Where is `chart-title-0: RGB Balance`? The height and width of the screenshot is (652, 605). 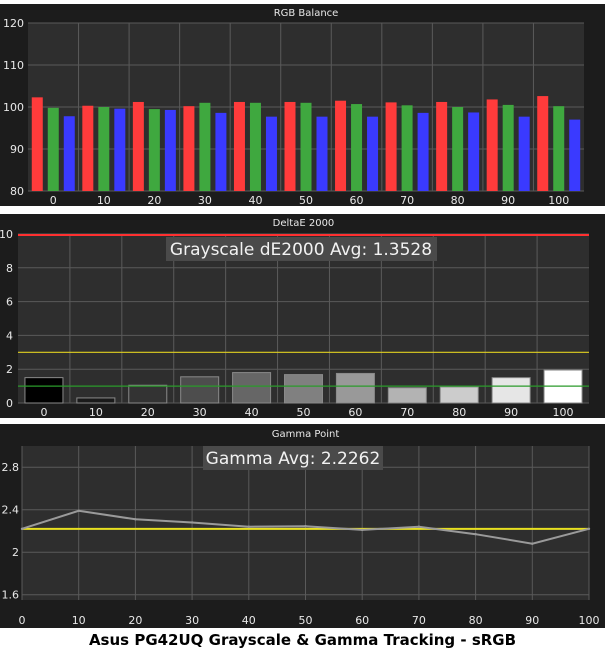
chart-title-0: RGB Balance is located at coordinates (306, 13).